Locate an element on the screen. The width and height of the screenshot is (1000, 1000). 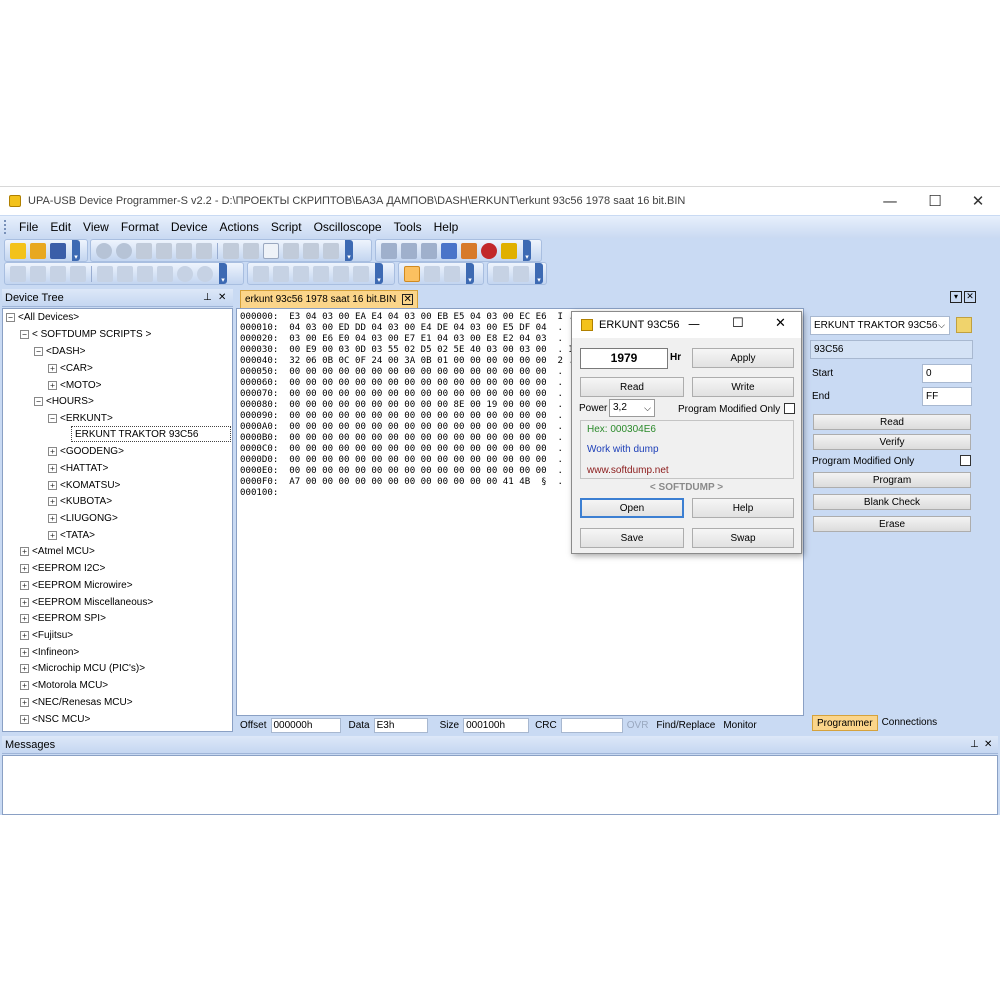
save-icon is located at coordinates (58, 250).